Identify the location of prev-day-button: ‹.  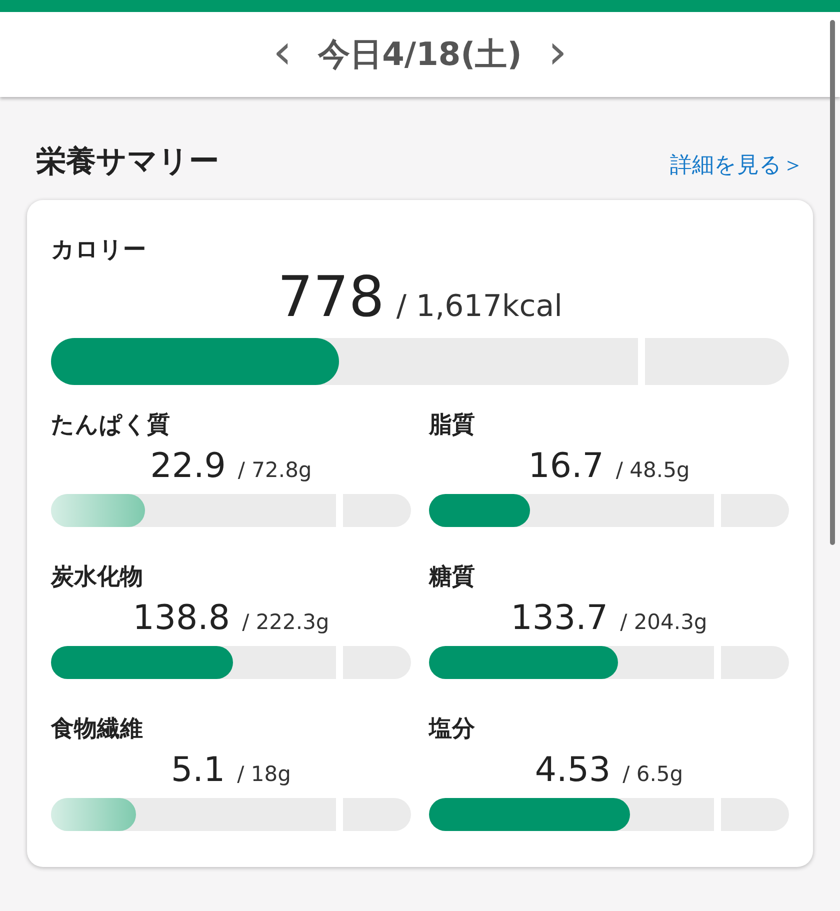
(282, 52).